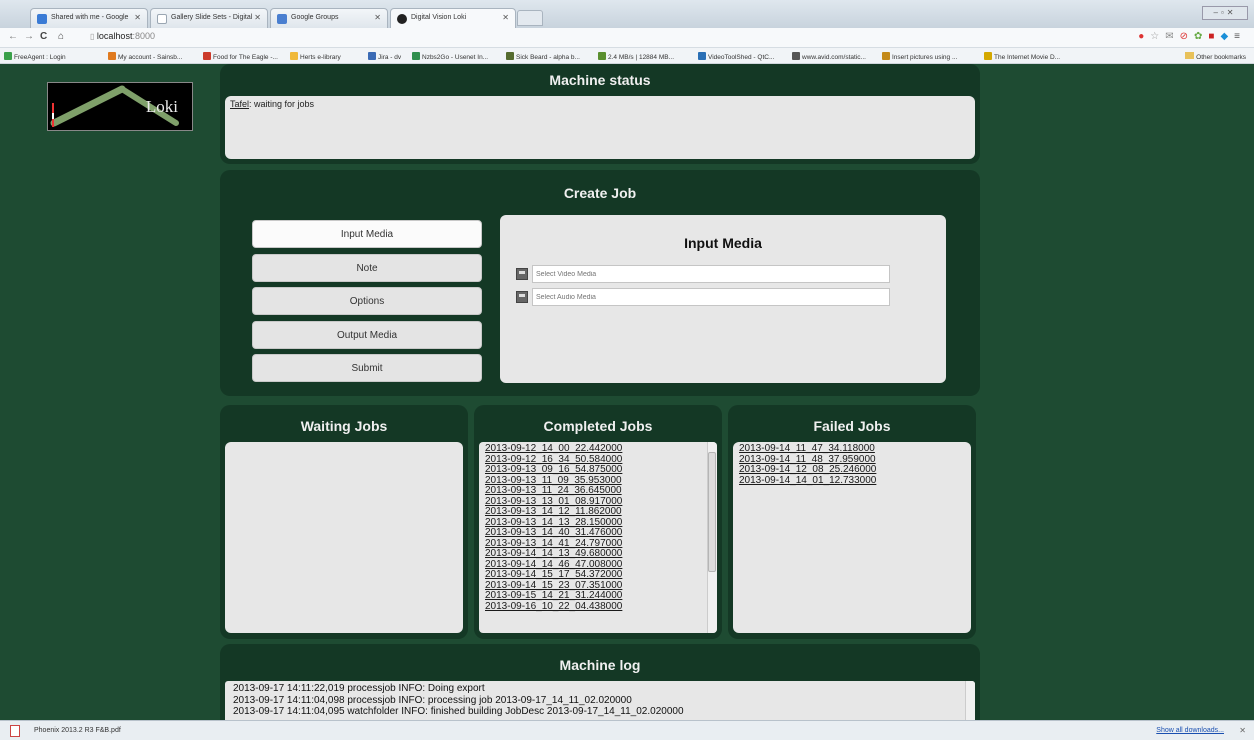 The height and width of the screenshot is (740, 1254). What do you see at coordinates (600, 80) in the screenshot?
I see `machine-status-title: Machine status` at bounding box center [600, 80].